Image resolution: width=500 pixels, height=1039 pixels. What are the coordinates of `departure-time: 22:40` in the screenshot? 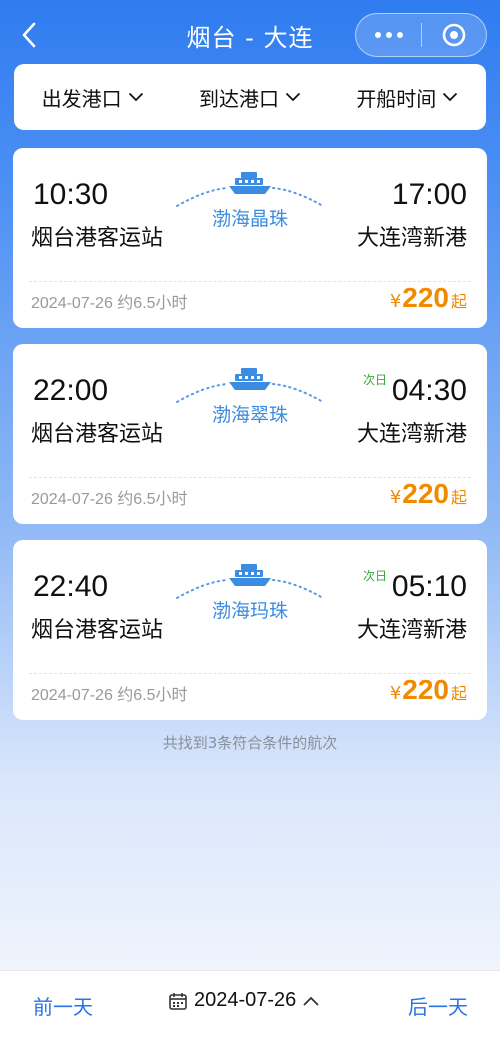 It's located at (71, 586).